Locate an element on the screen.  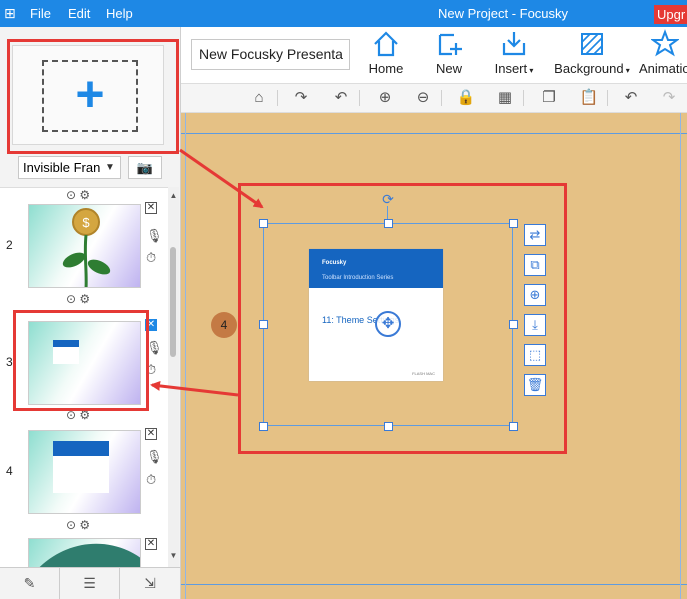
money-plant-illustration: $ is located at coordinates (86, 247).